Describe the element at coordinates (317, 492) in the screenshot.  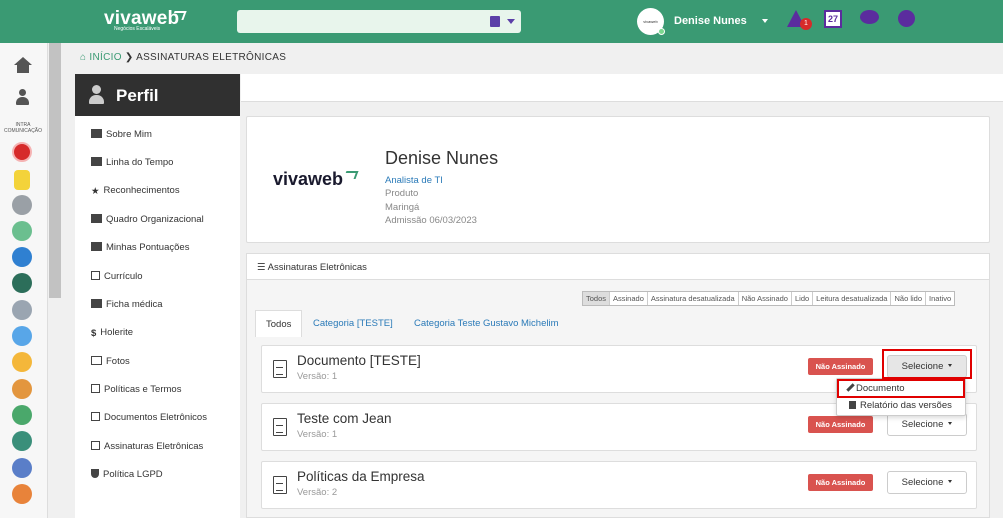
I see `document-version: Versão: 2` at that location.